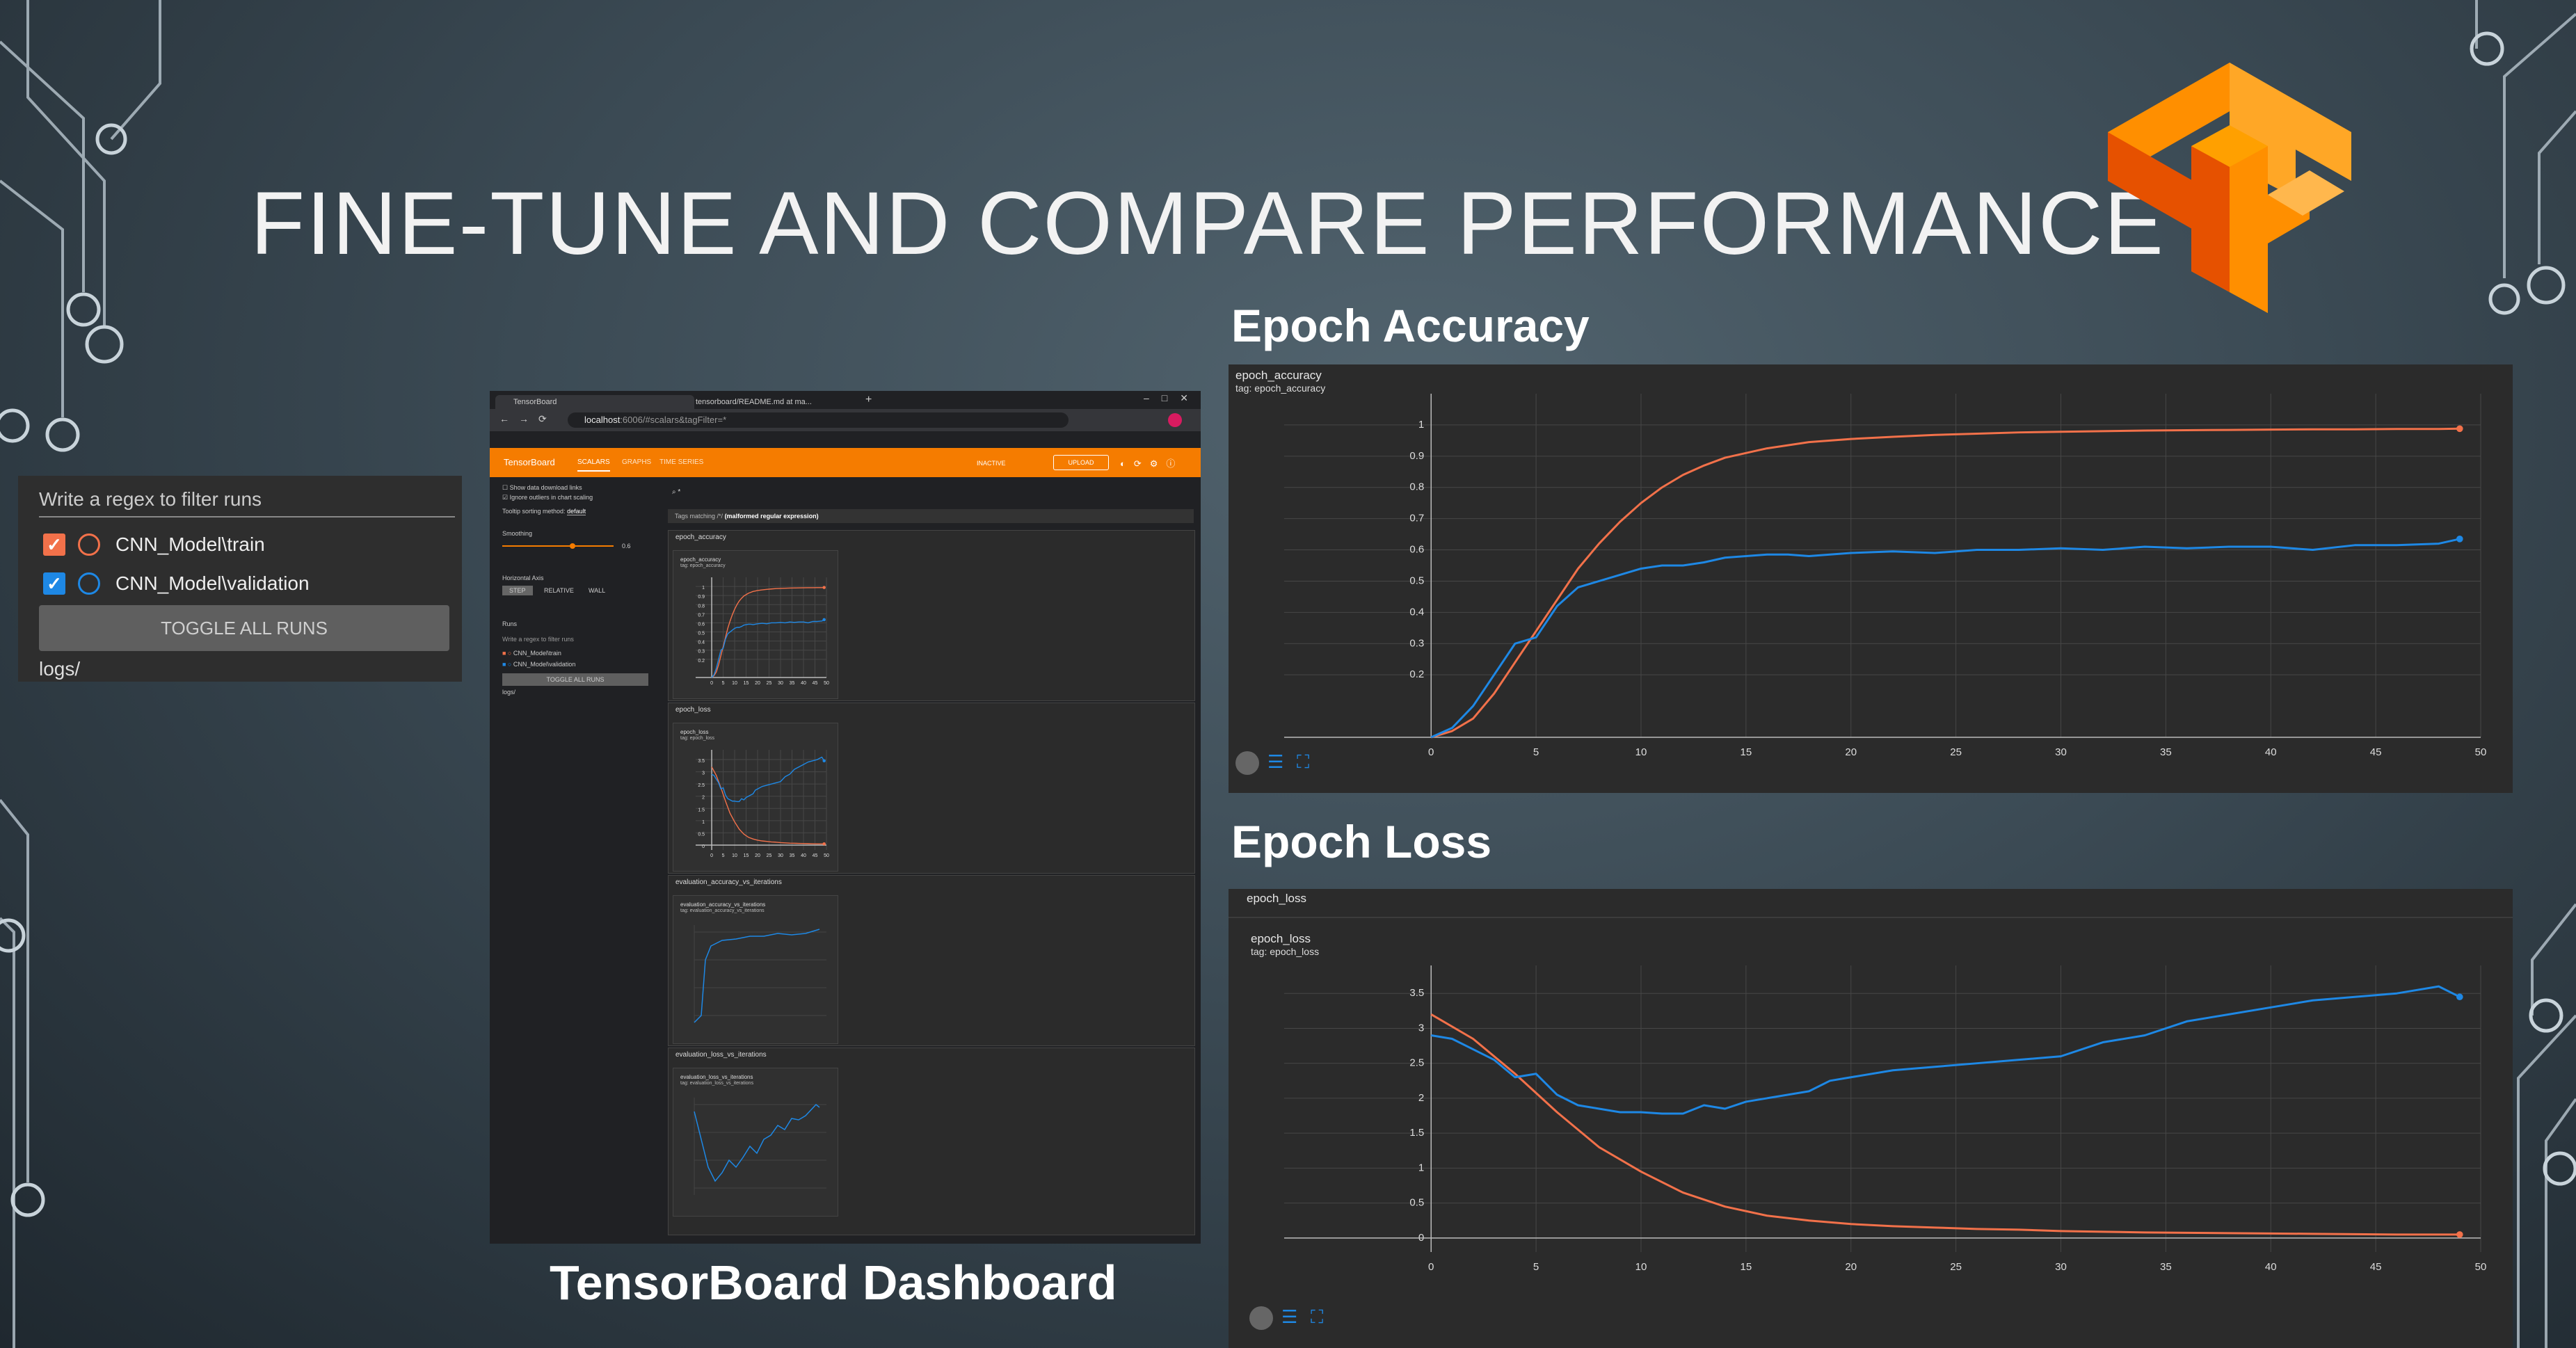 Image resolution: width=2576 pixels, height=1348 pixels. I want to click on profile-avatar, so click(1175, 420).